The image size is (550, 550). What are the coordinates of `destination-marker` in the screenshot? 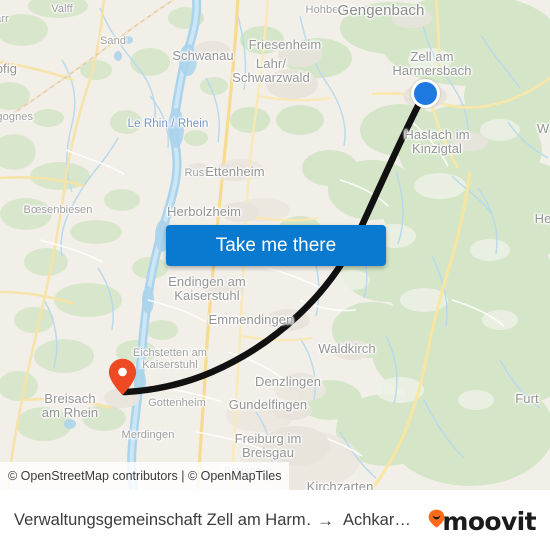 It's located at (122, 377).